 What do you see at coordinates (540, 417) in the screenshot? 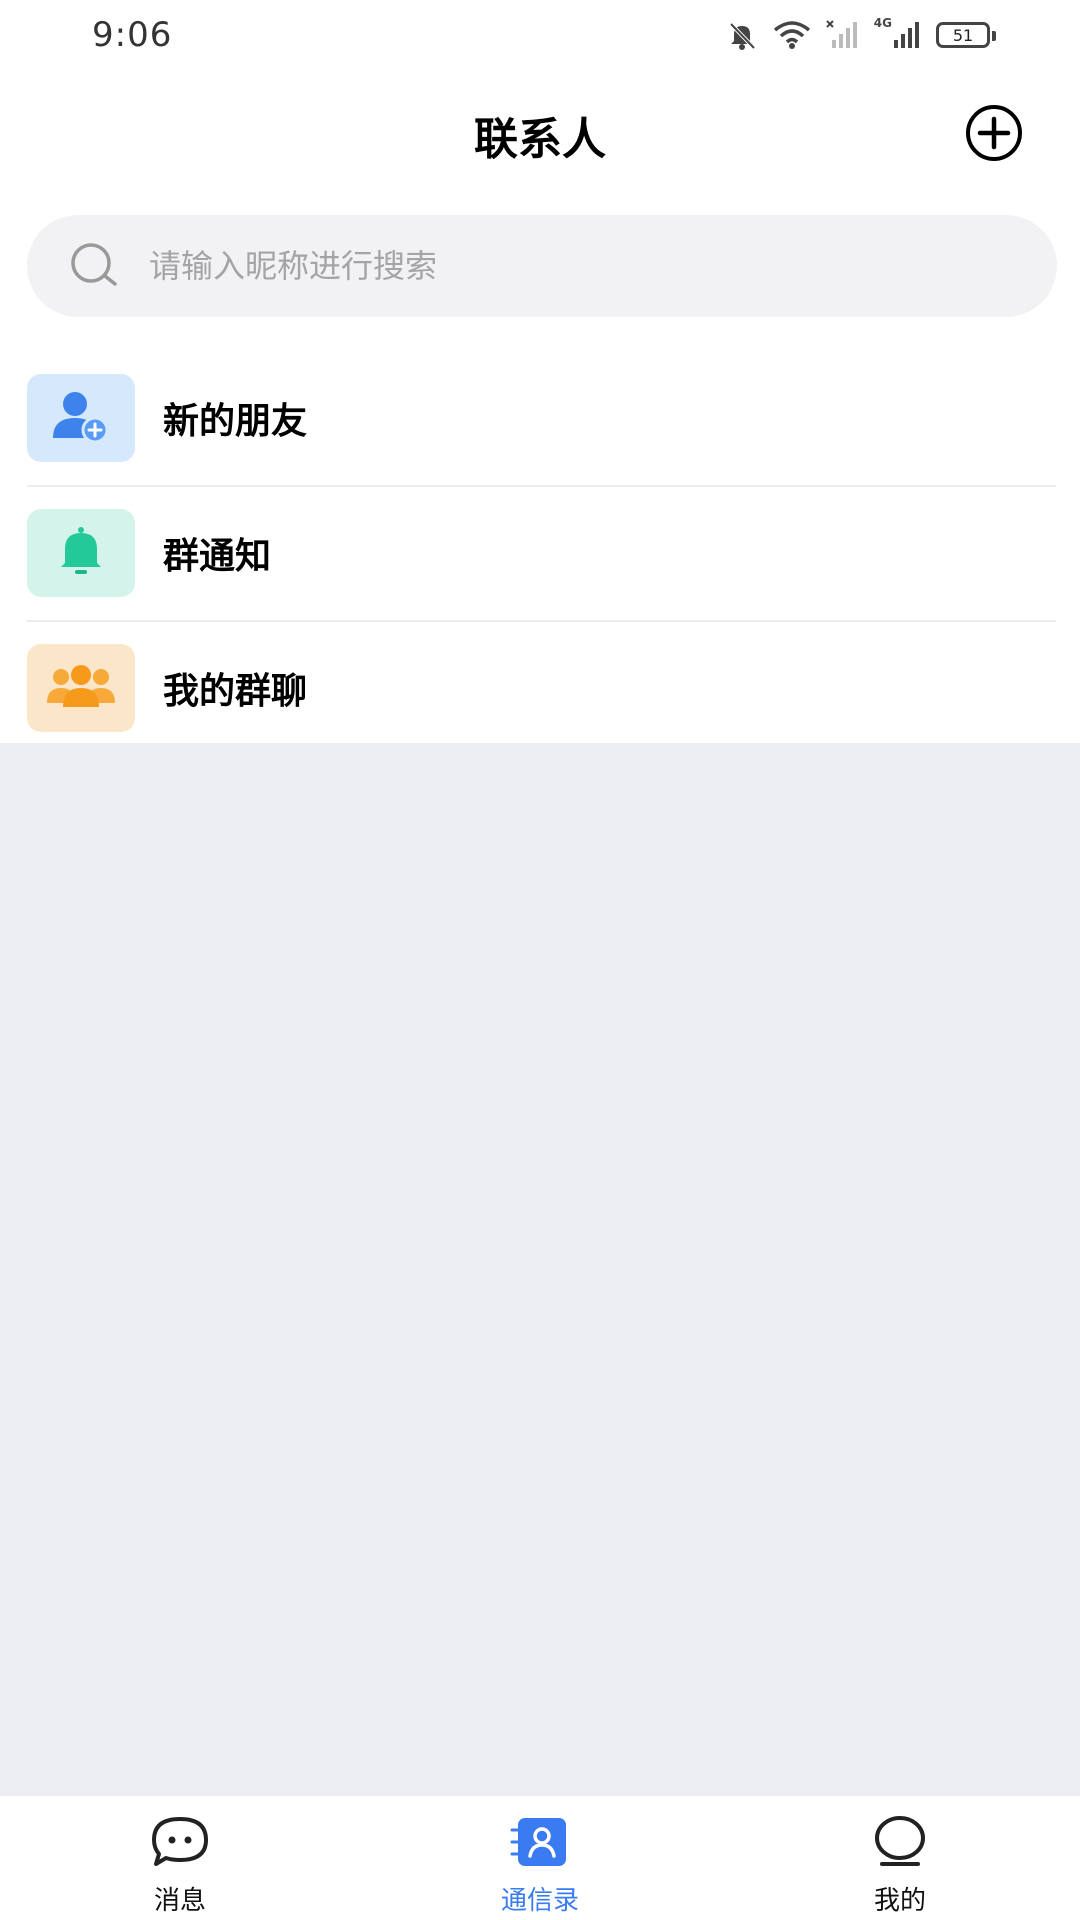
I see `menu-item-new-friends: 新的朋友` at bounding box center [540, 417].